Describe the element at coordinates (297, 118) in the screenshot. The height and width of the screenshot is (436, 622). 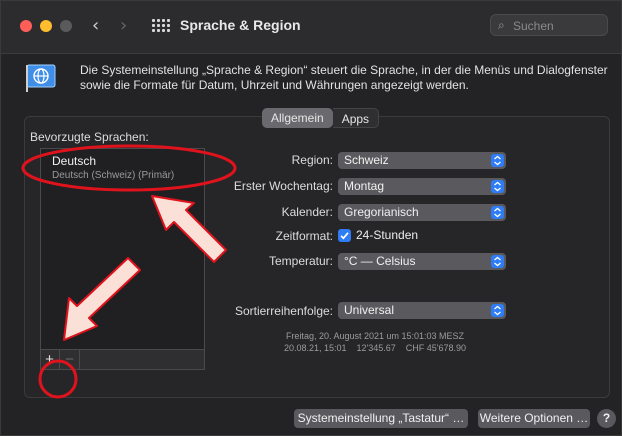
I see `tab-general: Allgemein` at that location.